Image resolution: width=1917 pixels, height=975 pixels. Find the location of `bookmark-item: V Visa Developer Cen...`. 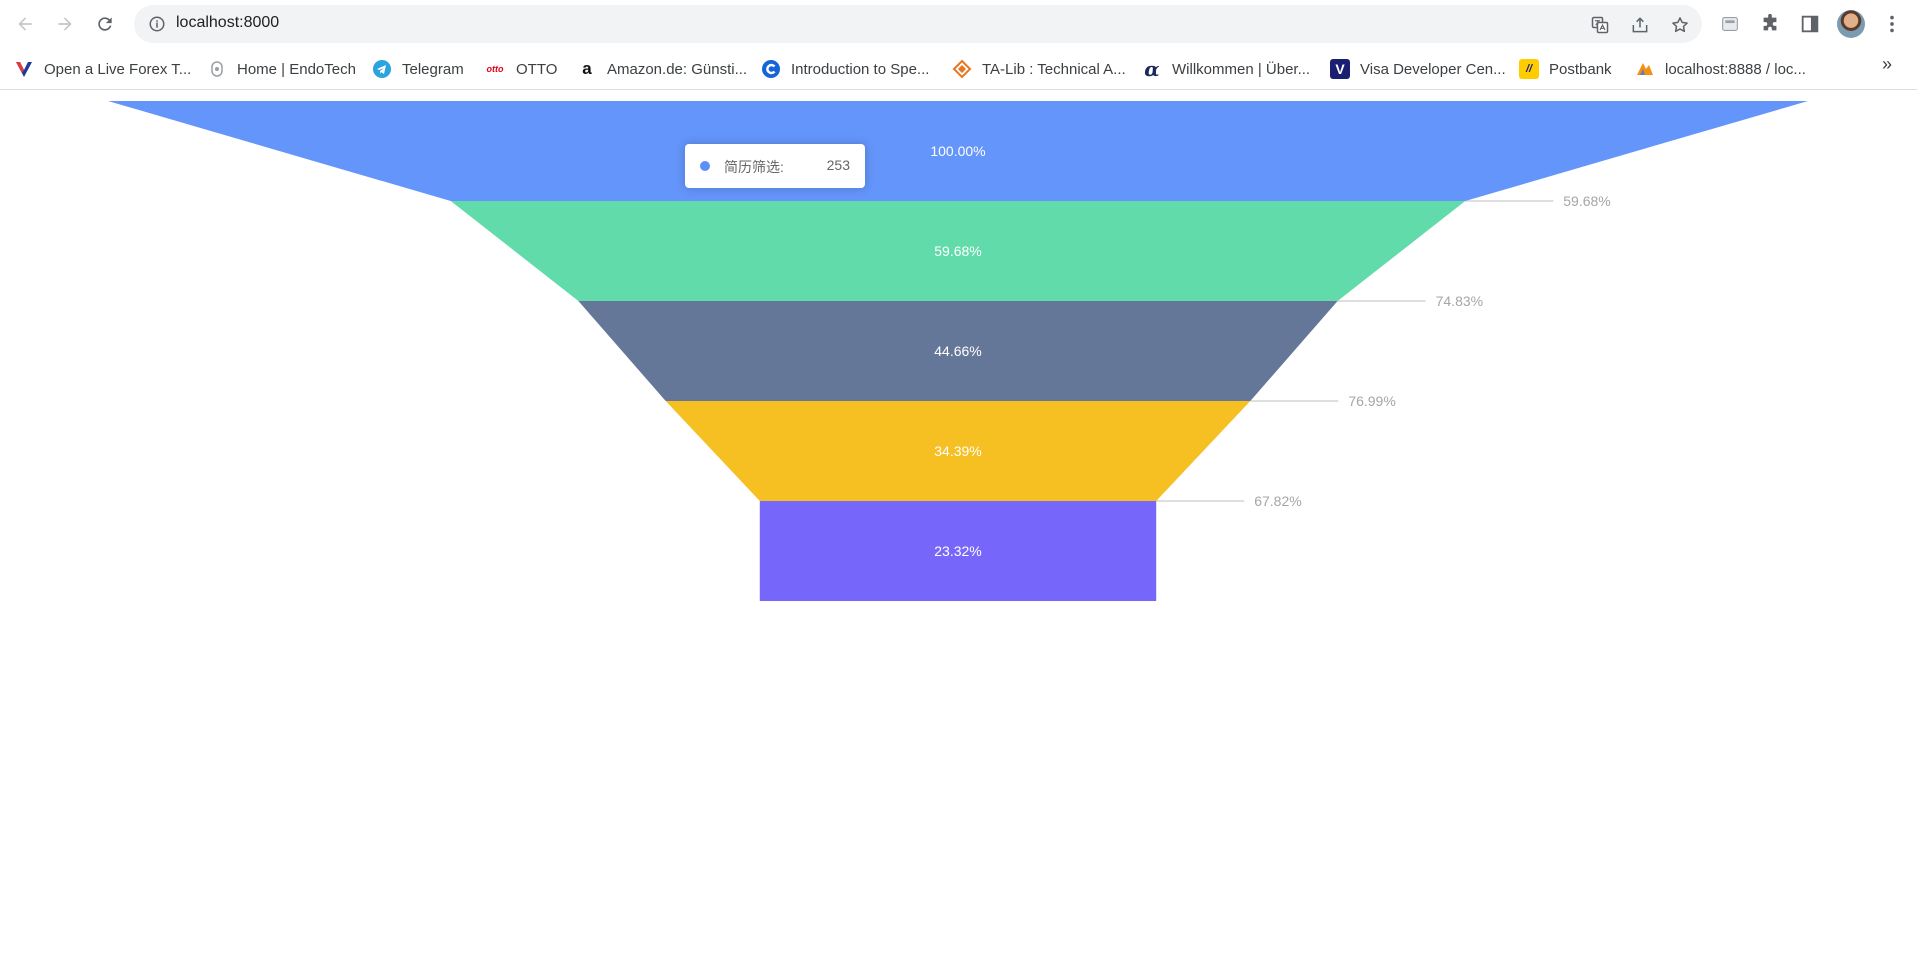

bookmark-item: V Visa Developer Cen... is located at coordinates (1418, 69).